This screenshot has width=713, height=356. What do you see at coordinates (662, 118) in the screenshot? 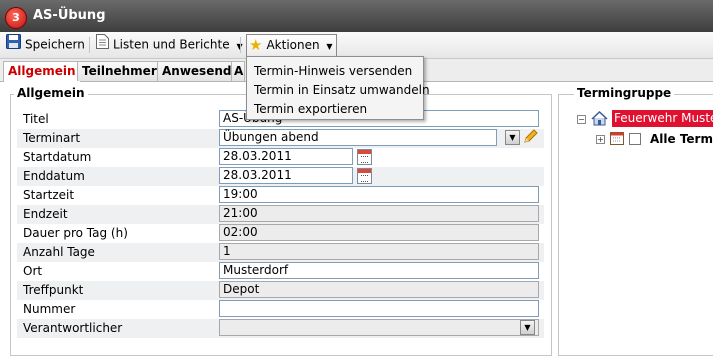
I see `tree-root-item: Feuerwehr Musterdorf` at bounding box center [662, 118].